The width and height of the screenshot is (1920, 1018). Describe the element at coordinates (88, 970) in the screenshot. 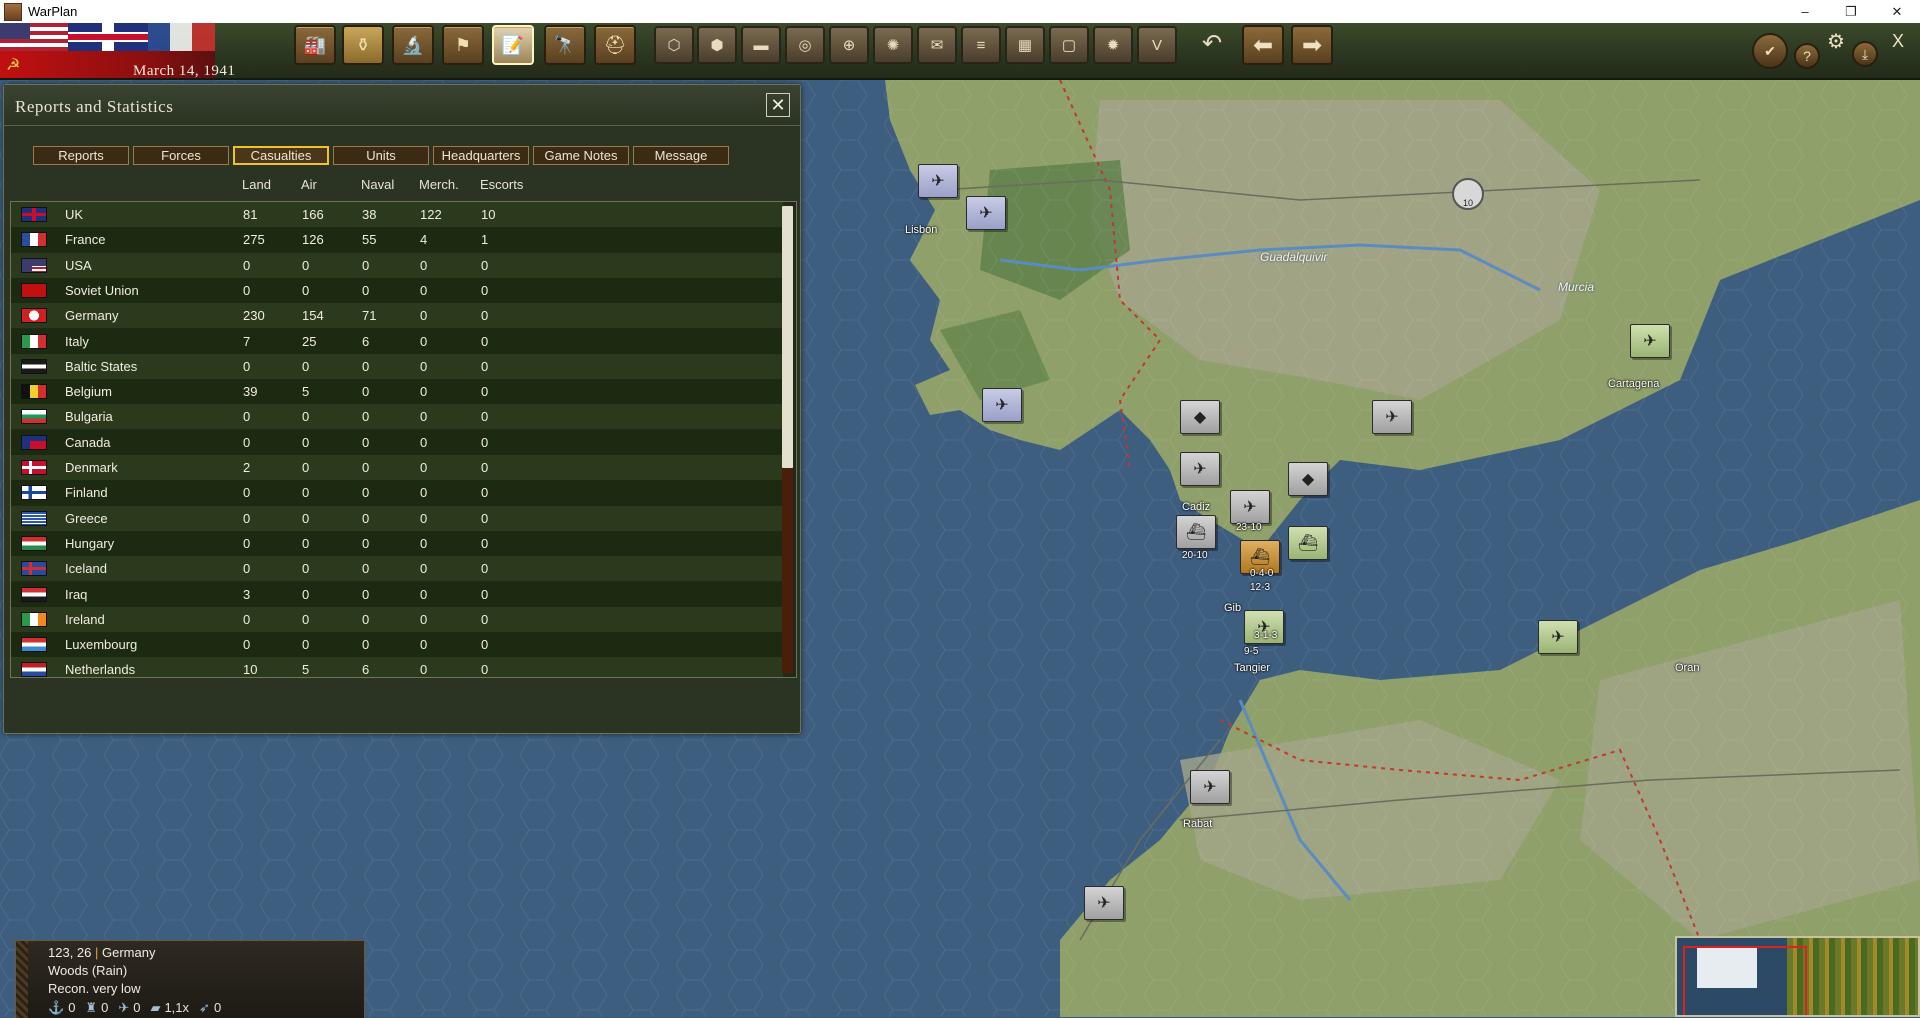

I see `hex-terrain: Woods (Rain)` at that location.